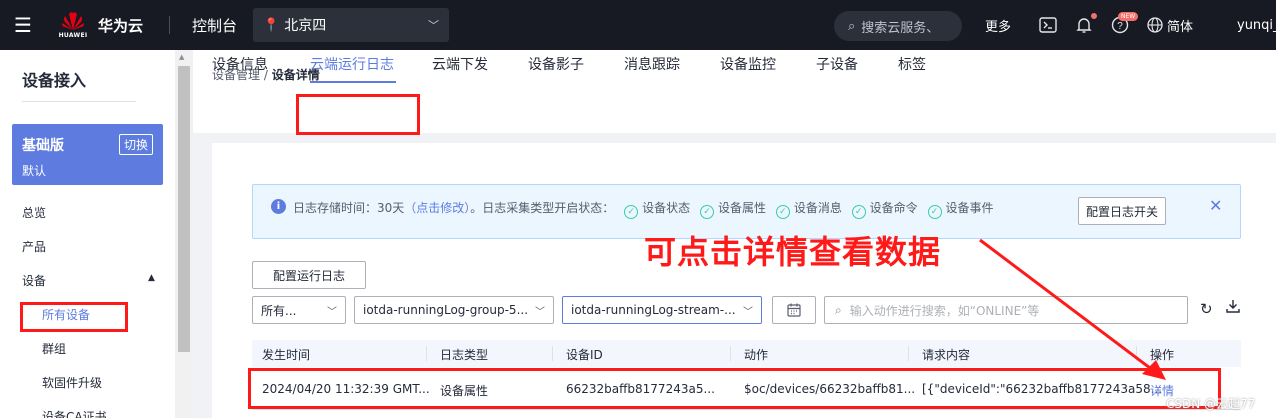  Describe the element at coordinates (1211, 404) in the screenshot. I see `watermark: CSDN @云起77` at that location.